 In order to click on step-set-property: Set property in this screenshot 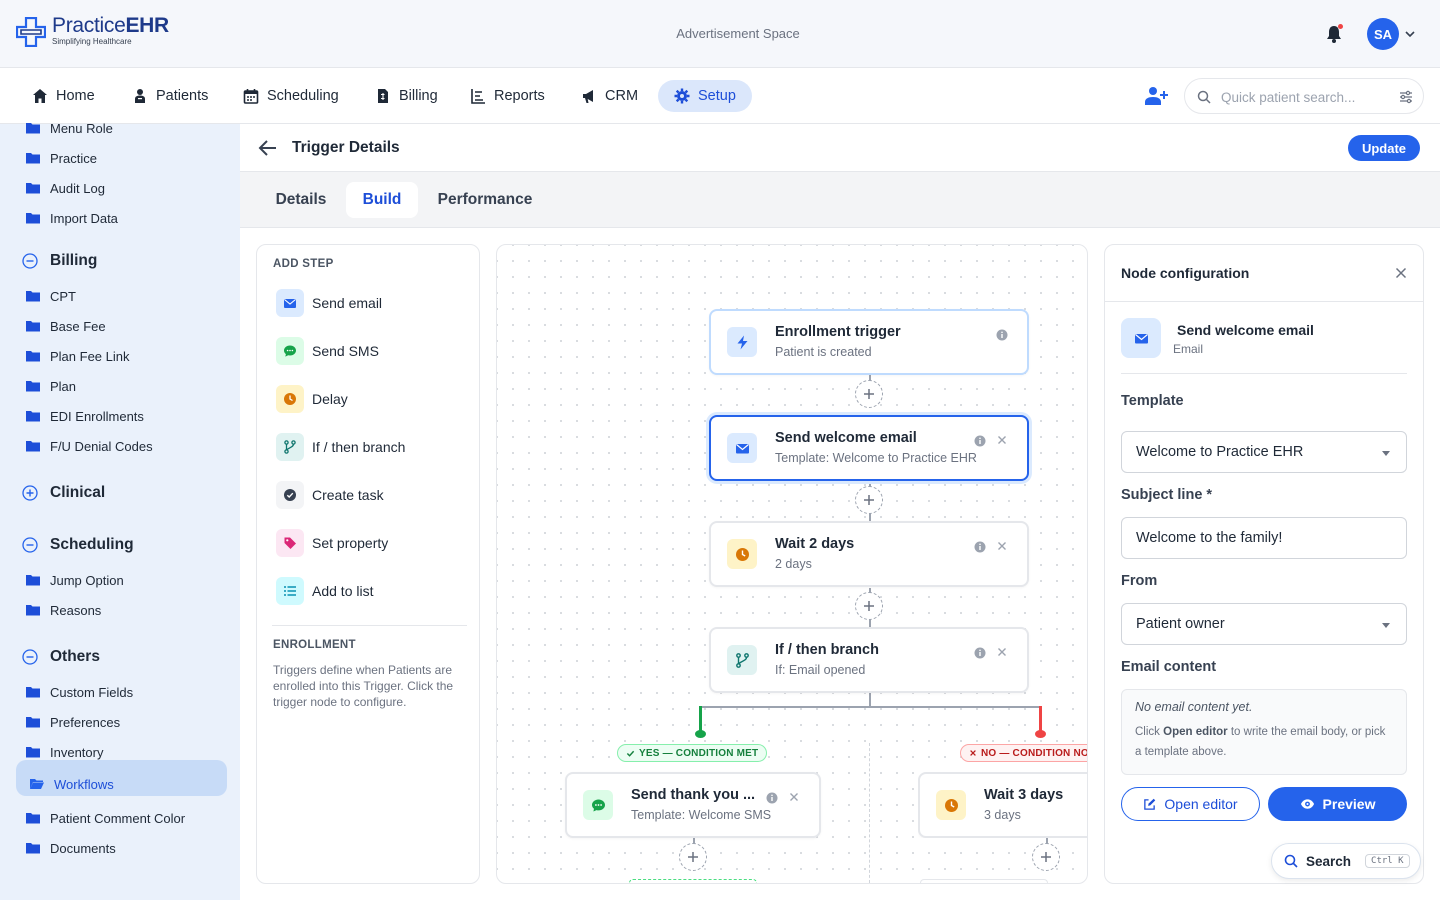, I will do `click(332, 543)`.